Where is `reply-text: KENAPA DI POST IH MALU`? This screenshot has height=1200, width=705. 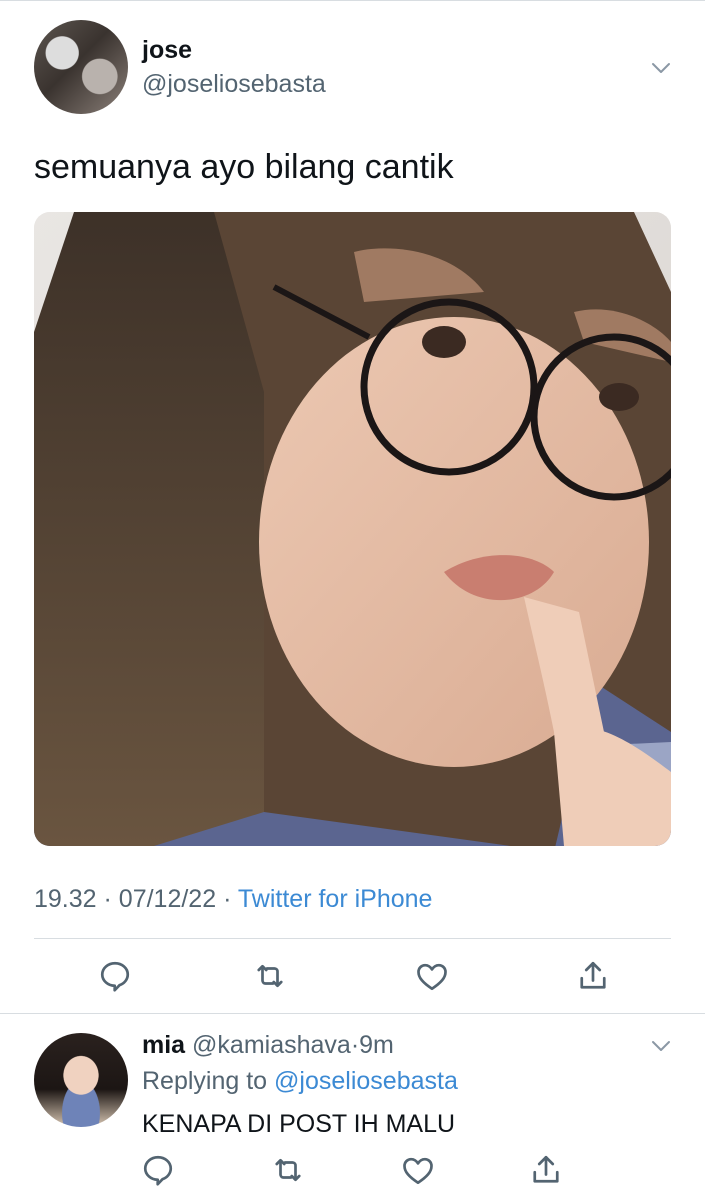 reply-text: KENAPA DI POST IH MALU is located at coordinates (299, 1124).